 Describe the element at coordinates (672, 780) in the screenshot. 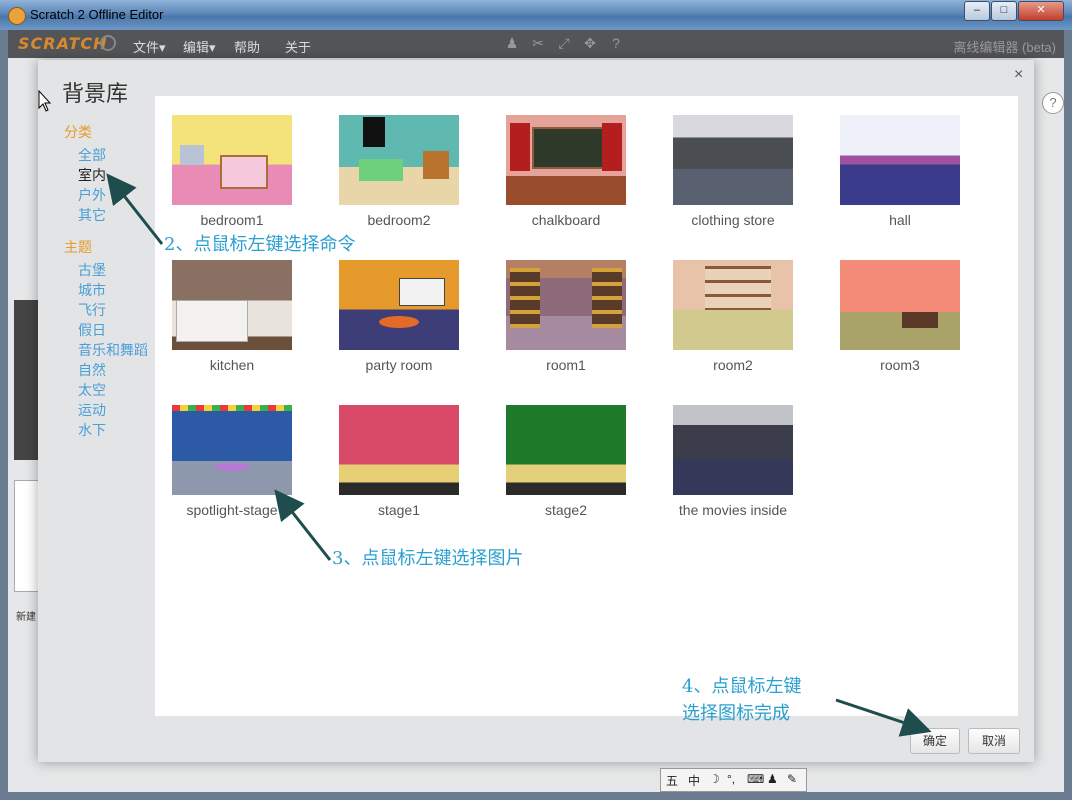

I see `ime-logo-icon: 五` at that location.